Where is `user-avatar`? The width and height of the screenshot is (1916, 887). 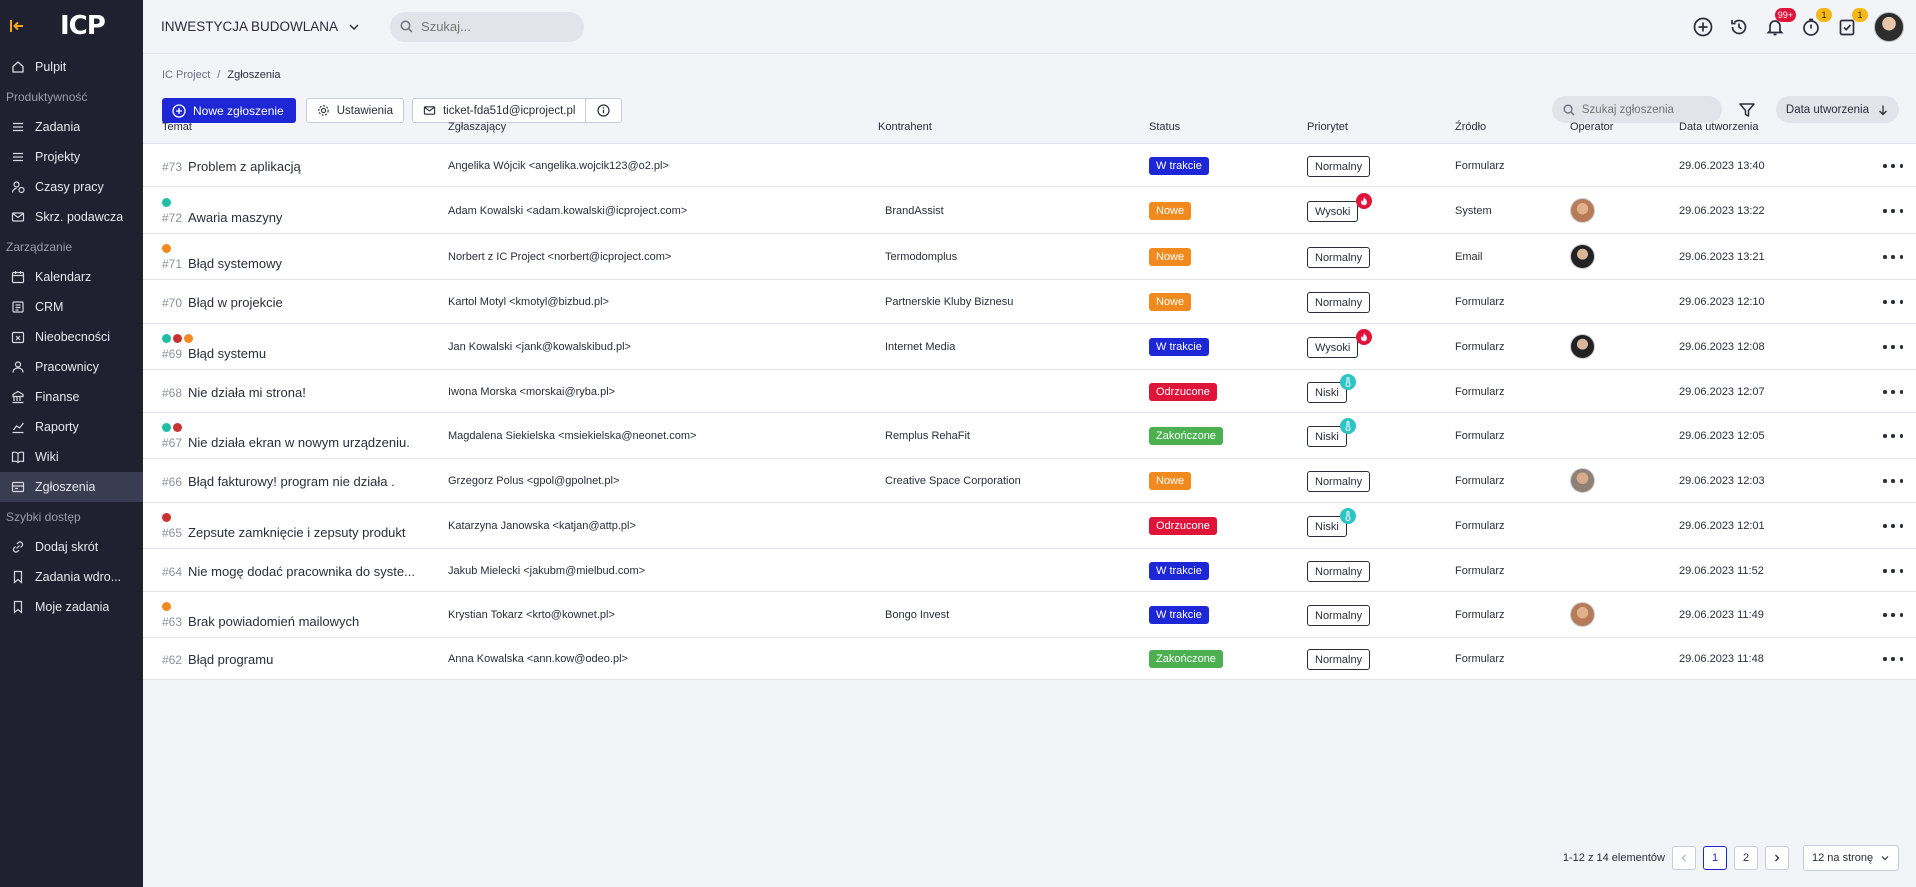 user-avatar is located at coordinates (1889, 27).